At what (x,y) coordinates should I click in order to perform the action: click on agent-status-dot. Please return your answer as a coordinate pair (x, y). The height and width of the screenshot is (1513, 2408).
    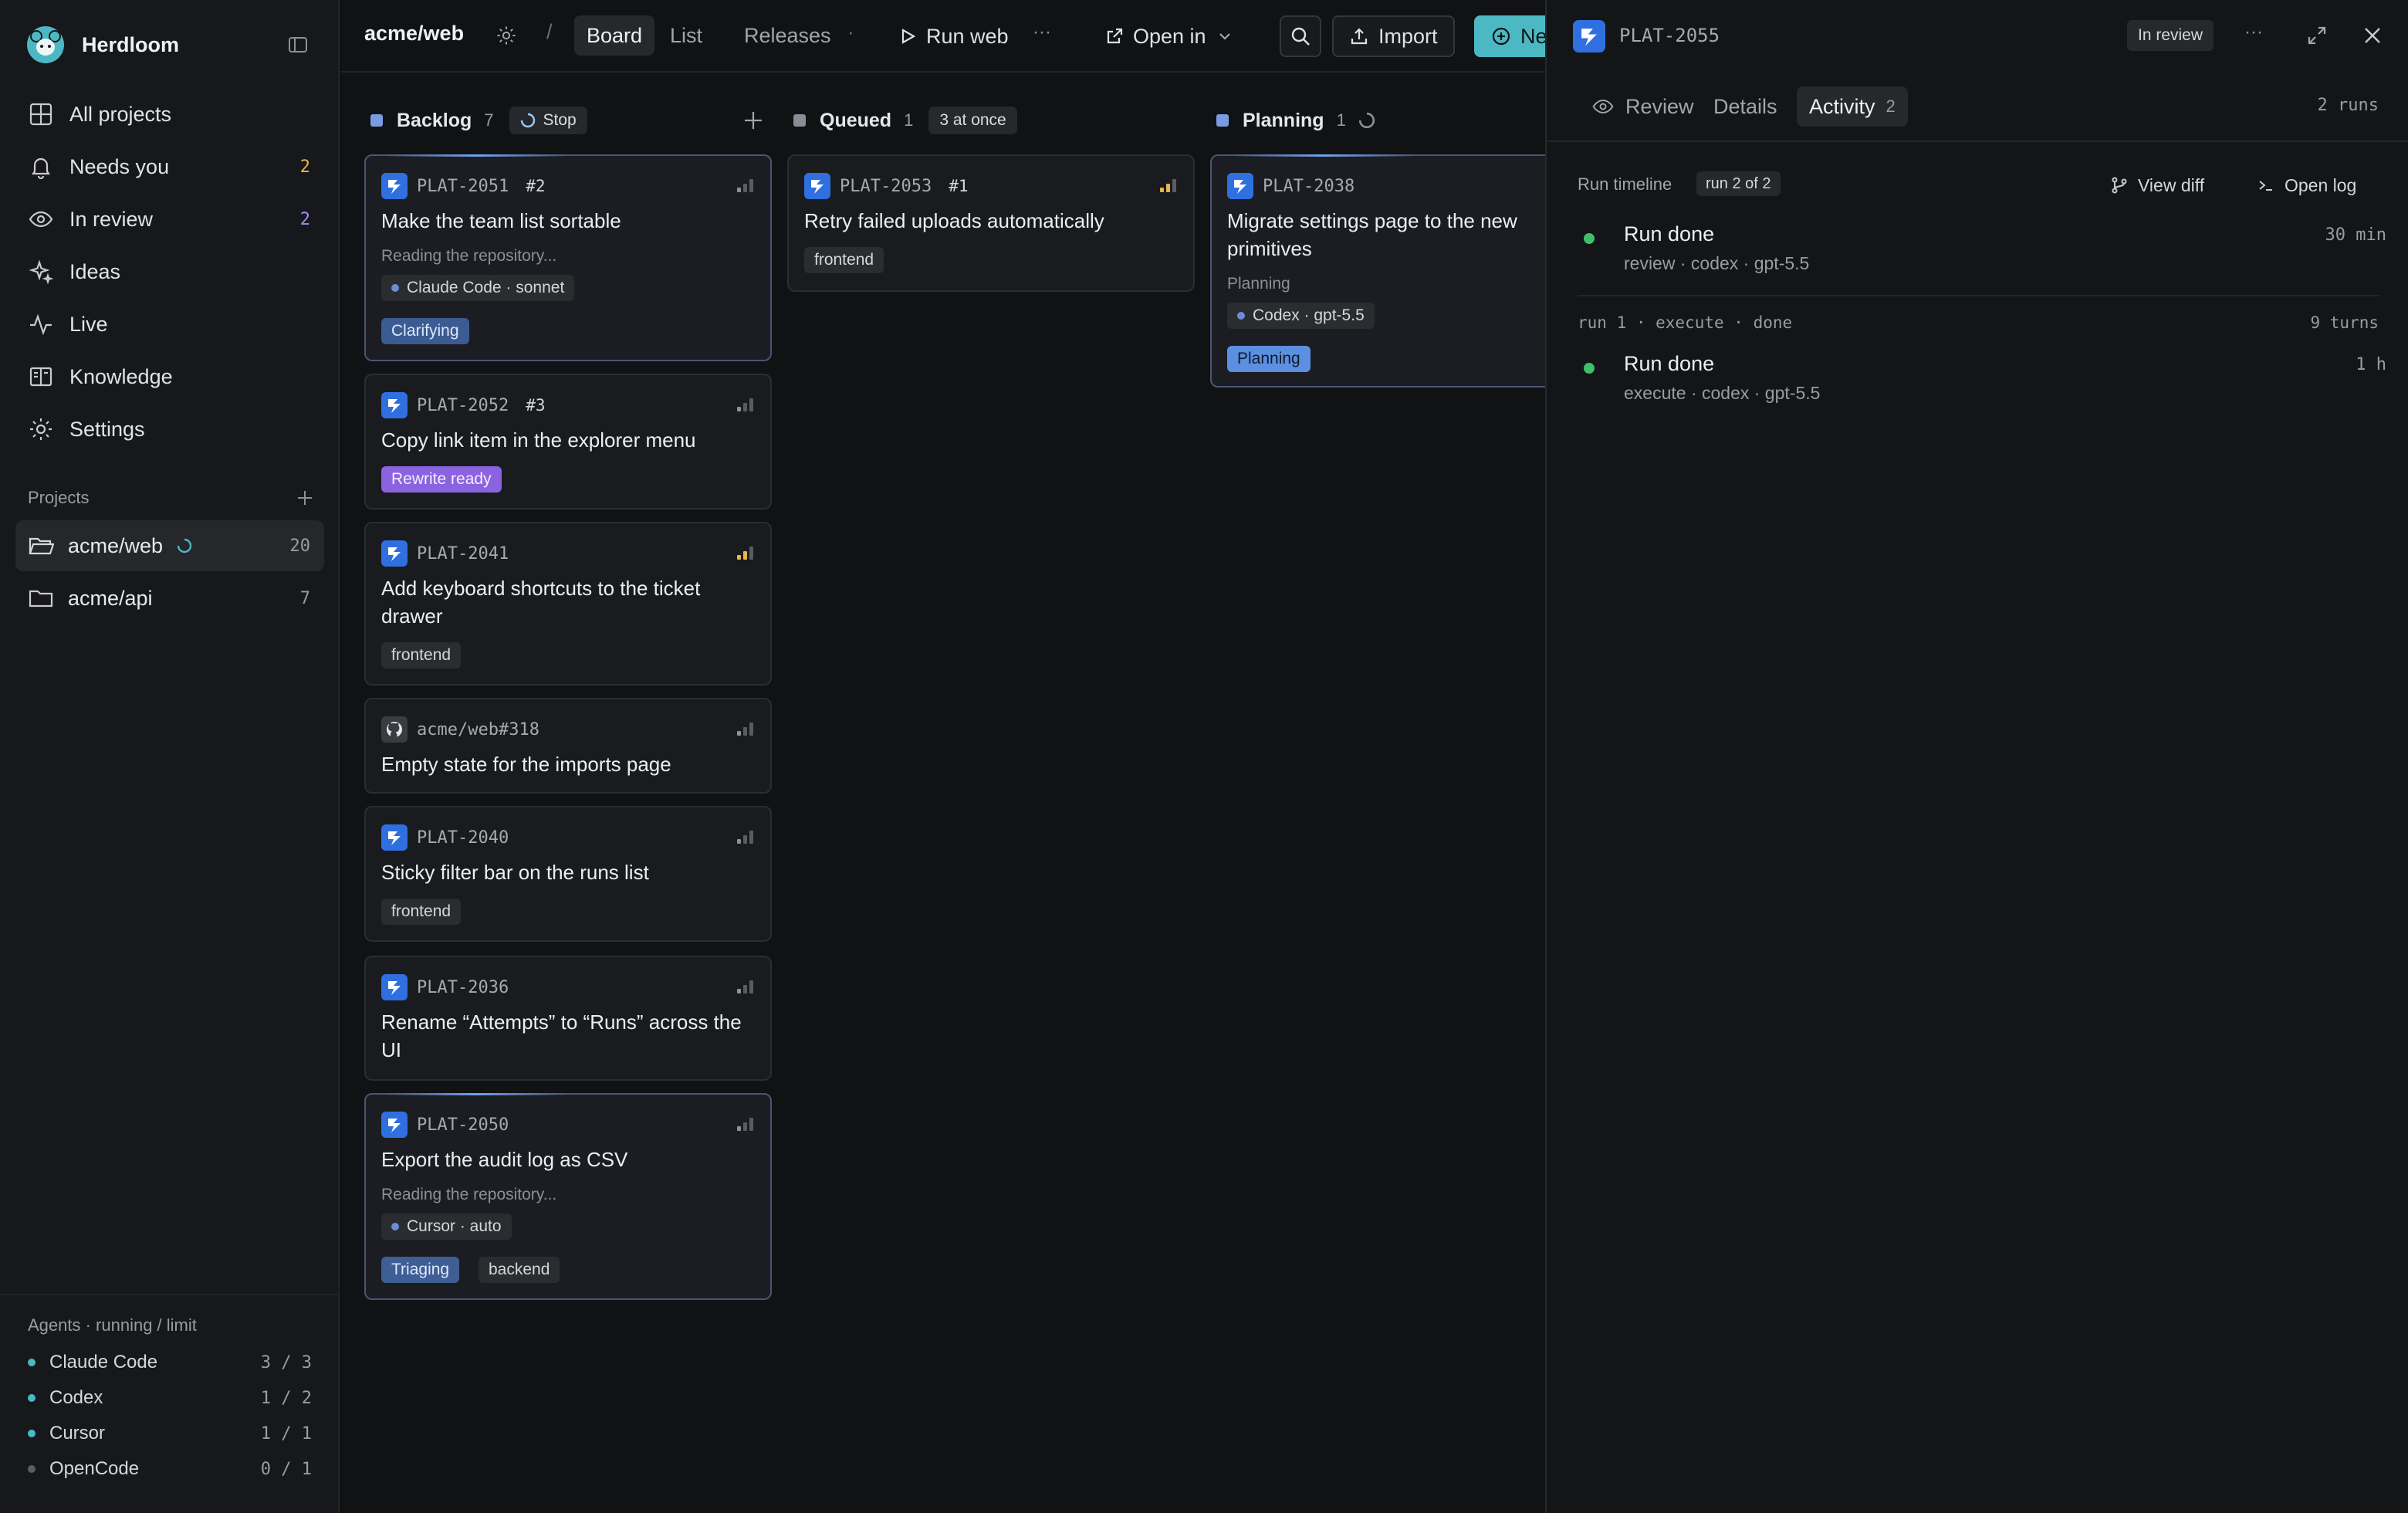
    Looking at the image, I should click on (32, 1362).